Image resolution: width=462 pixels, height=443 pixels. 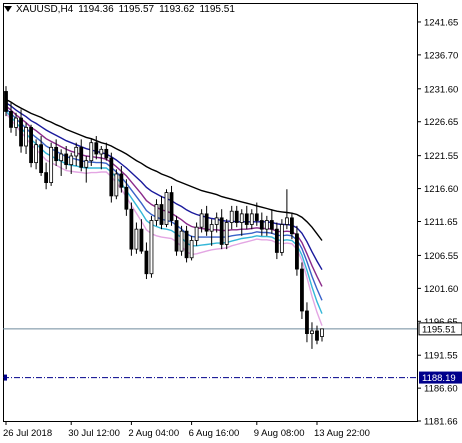 What do you see at coordinates (342, 433) in the screenshot?
I see `x-tick-label: 13 Aug 22:00` at bounding box center [342, 433].